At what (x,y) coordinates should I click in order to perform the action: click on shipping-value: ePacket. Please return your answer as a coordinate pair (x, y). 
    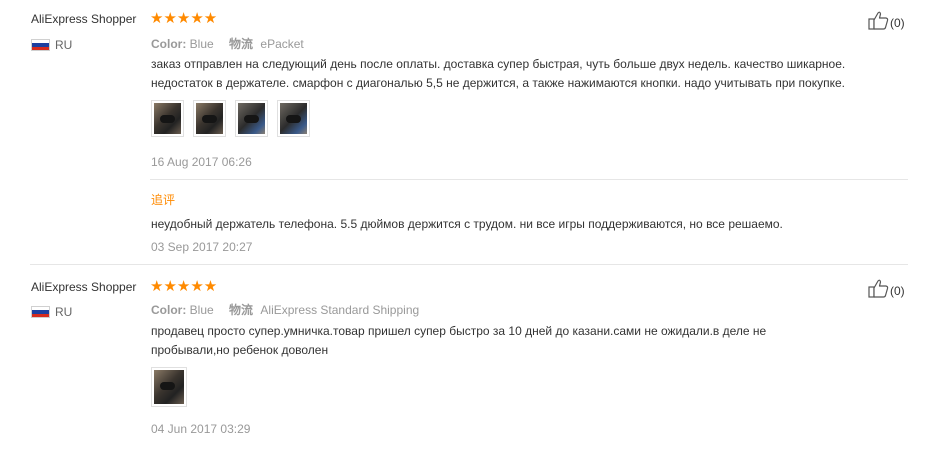
    Looking at the image, I should click on (282, 44).